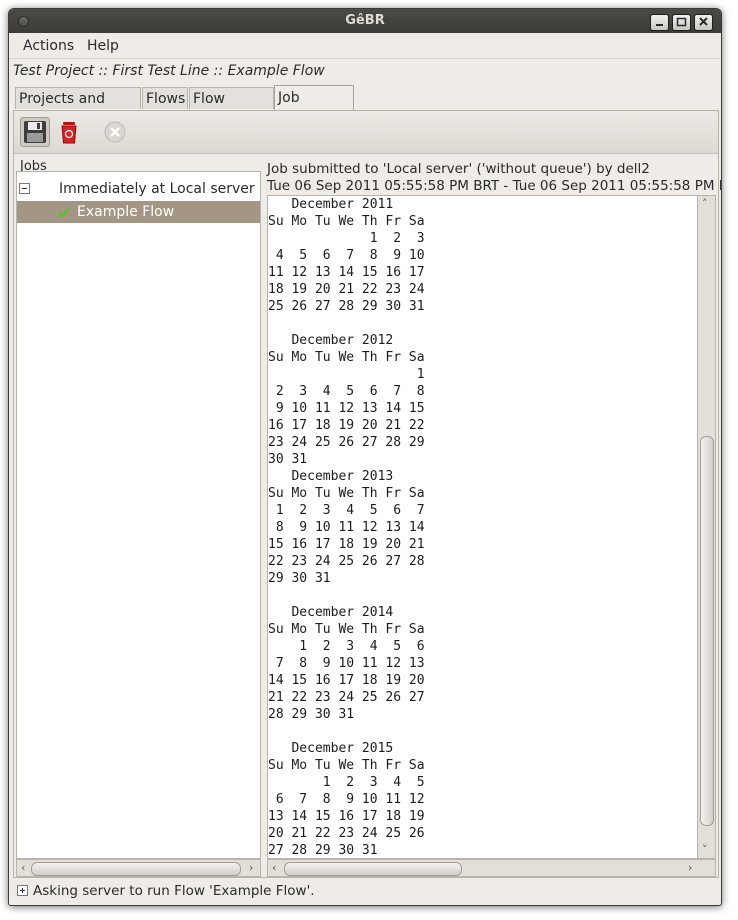 This screenshot has width=738, height=920. I want to click on tab-flow-editor: Flow Editor, so click(231, 108).